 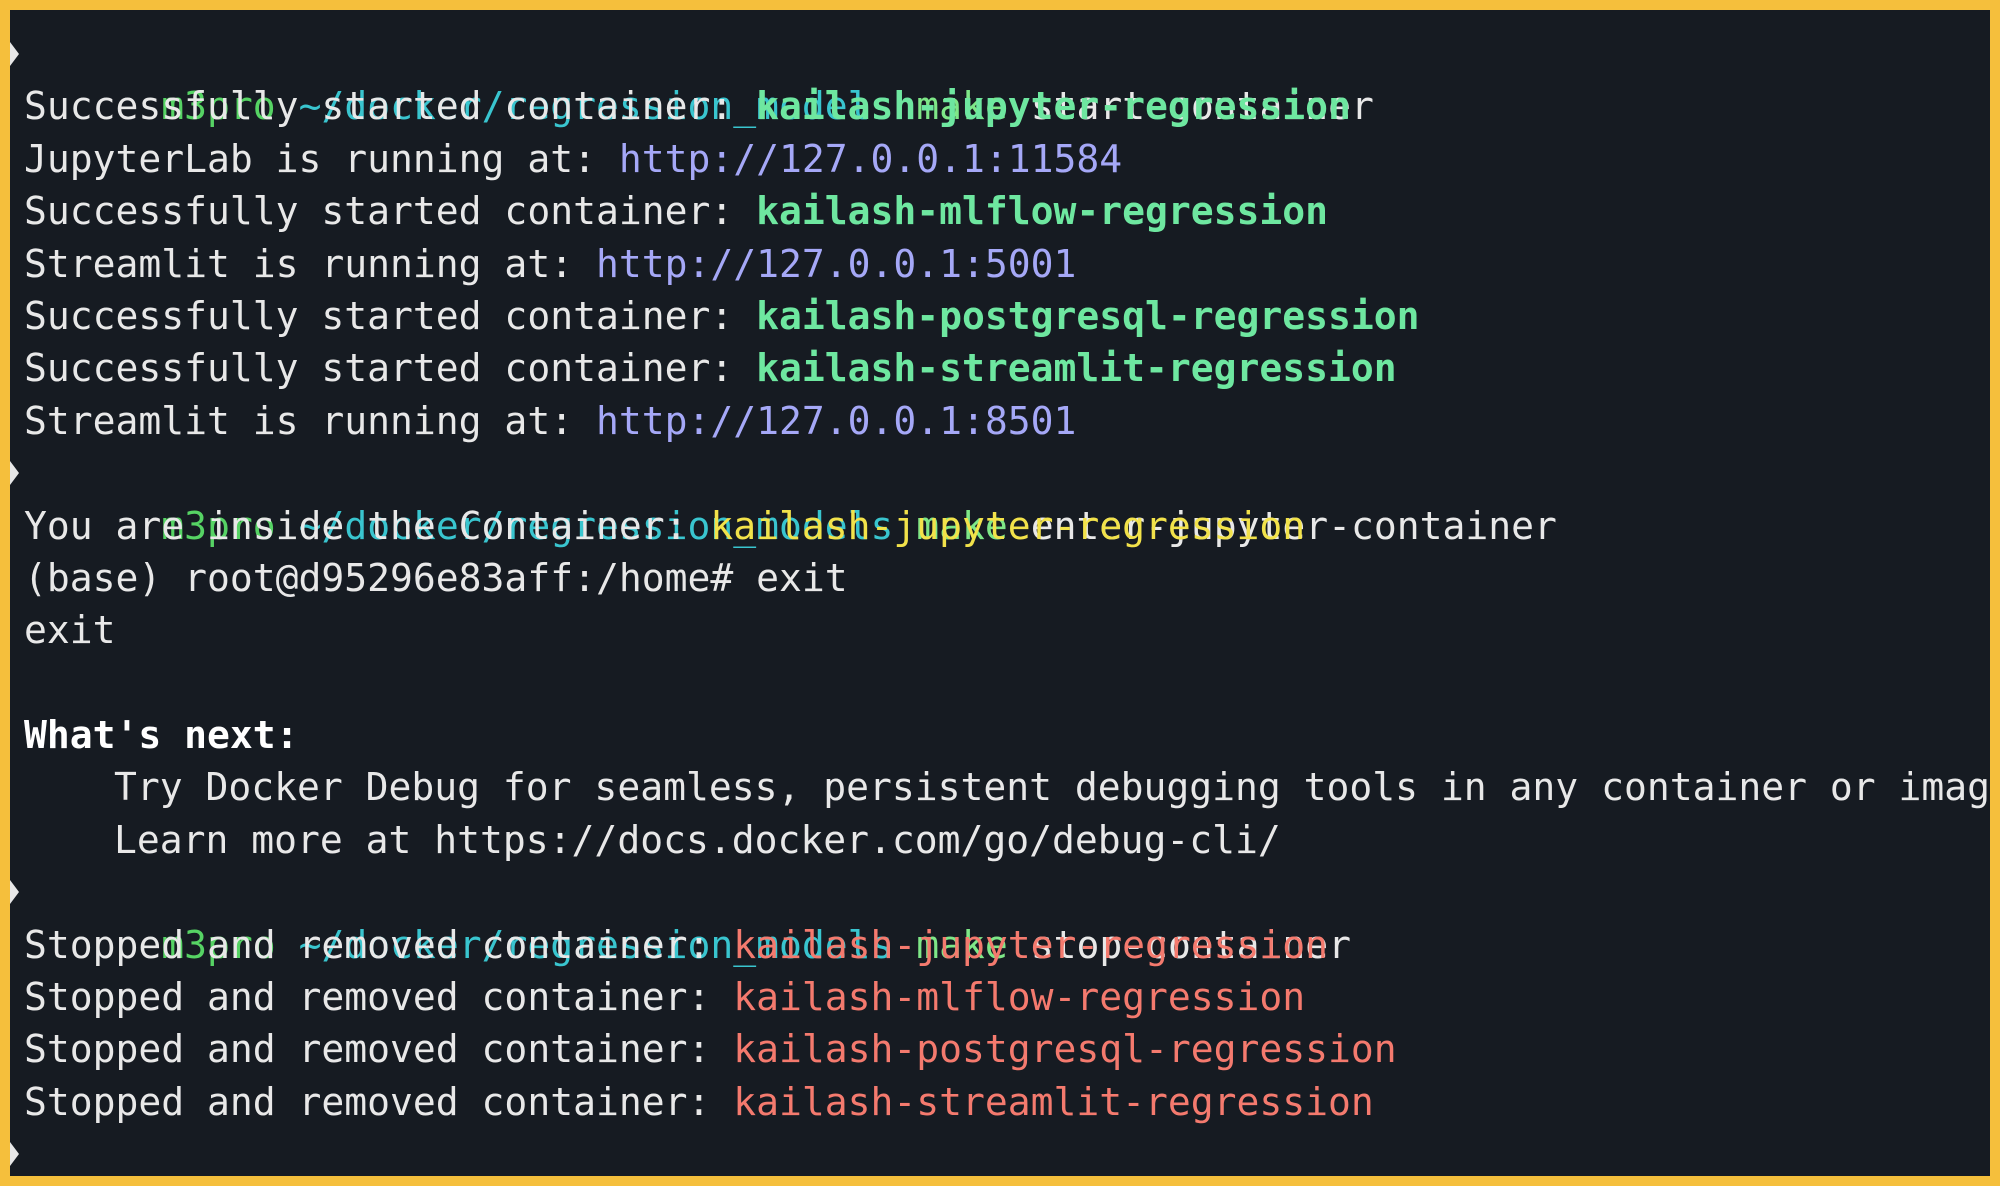 What do you see at coordinates (1007, 578) in the screenshot?
I see `output-line: (base) root@d95296e83aff:/home# exit` at bounding box center [1007, 578].